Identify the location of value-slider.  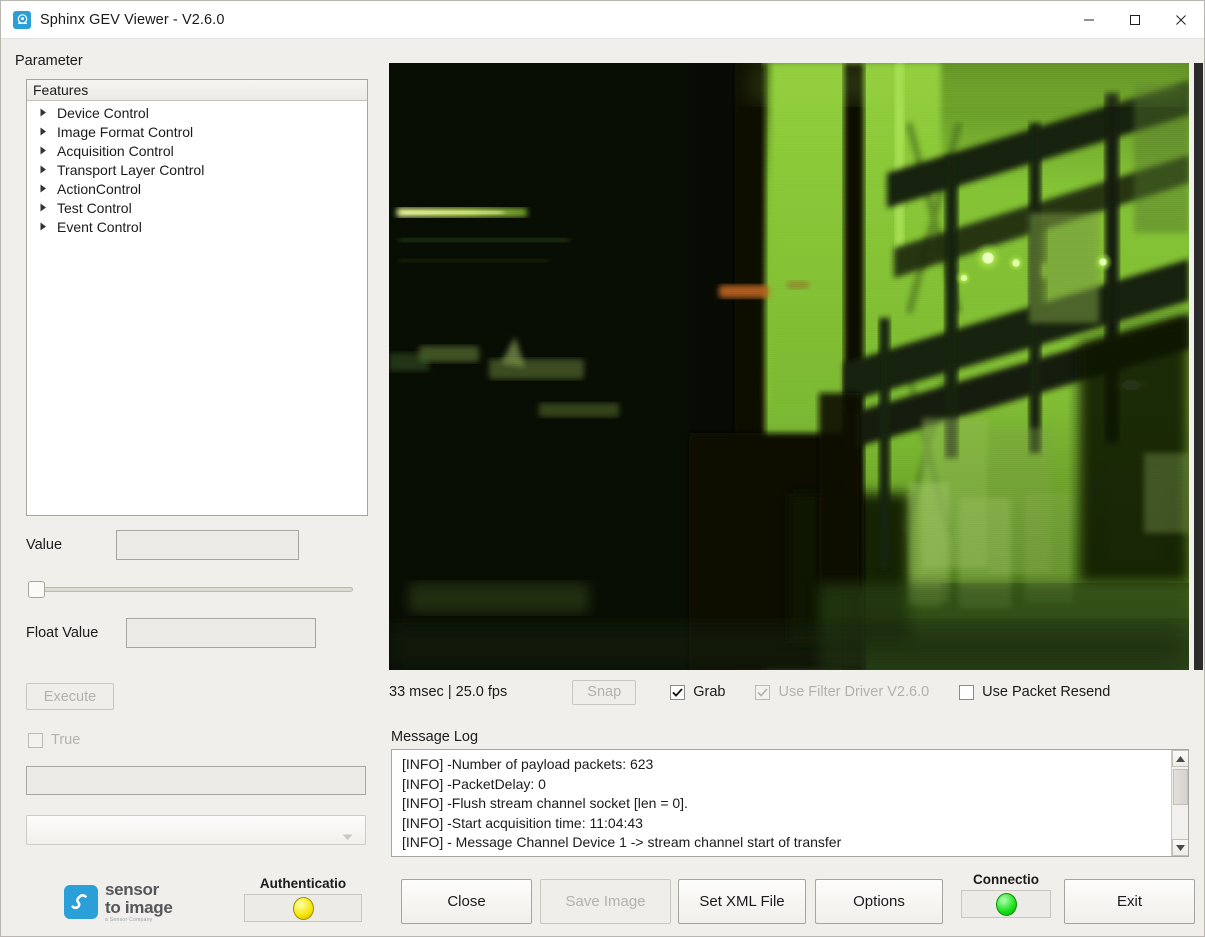
(190, 589).